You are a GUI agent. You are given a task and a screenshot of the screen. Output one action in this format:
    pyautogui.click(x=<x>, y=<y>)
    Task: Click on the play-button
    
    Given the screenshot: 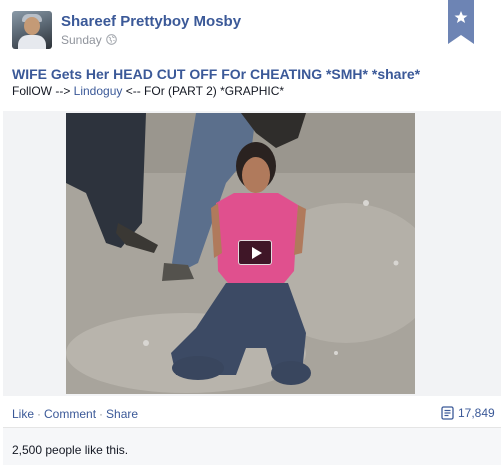 What is the action you would take?
    pyautogui.click(x=255, y=252)
    